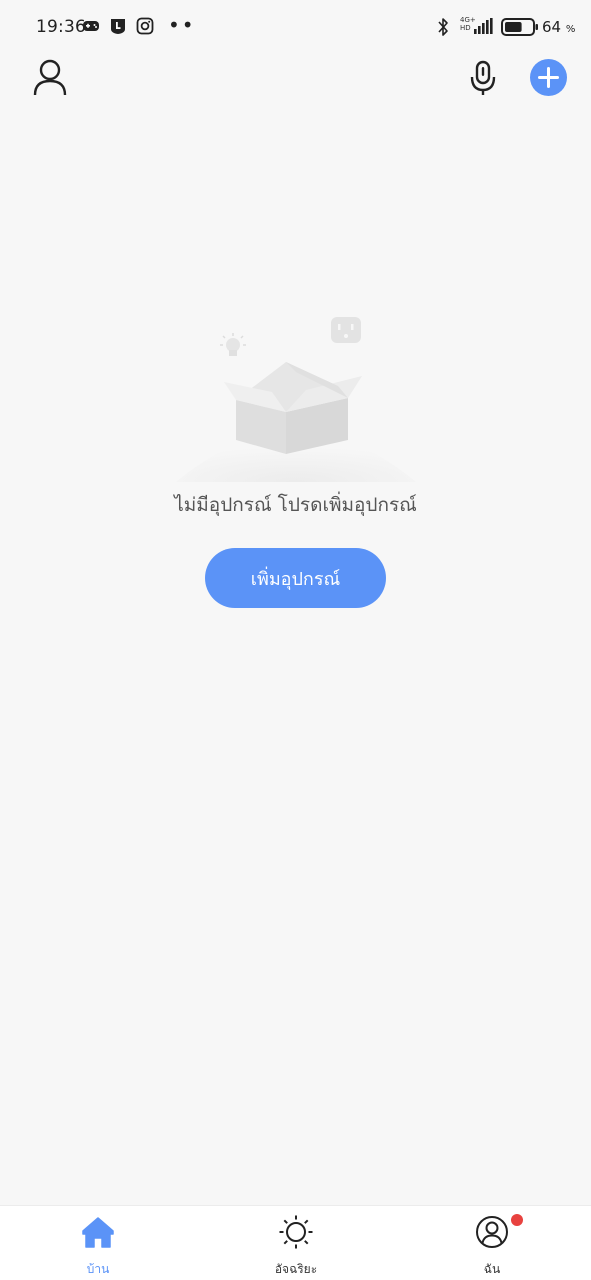 The width and height of the screenshot is (591, 1280). I want to click on nav-item-smart: อัจฉริยะ, so click(296, 1243).